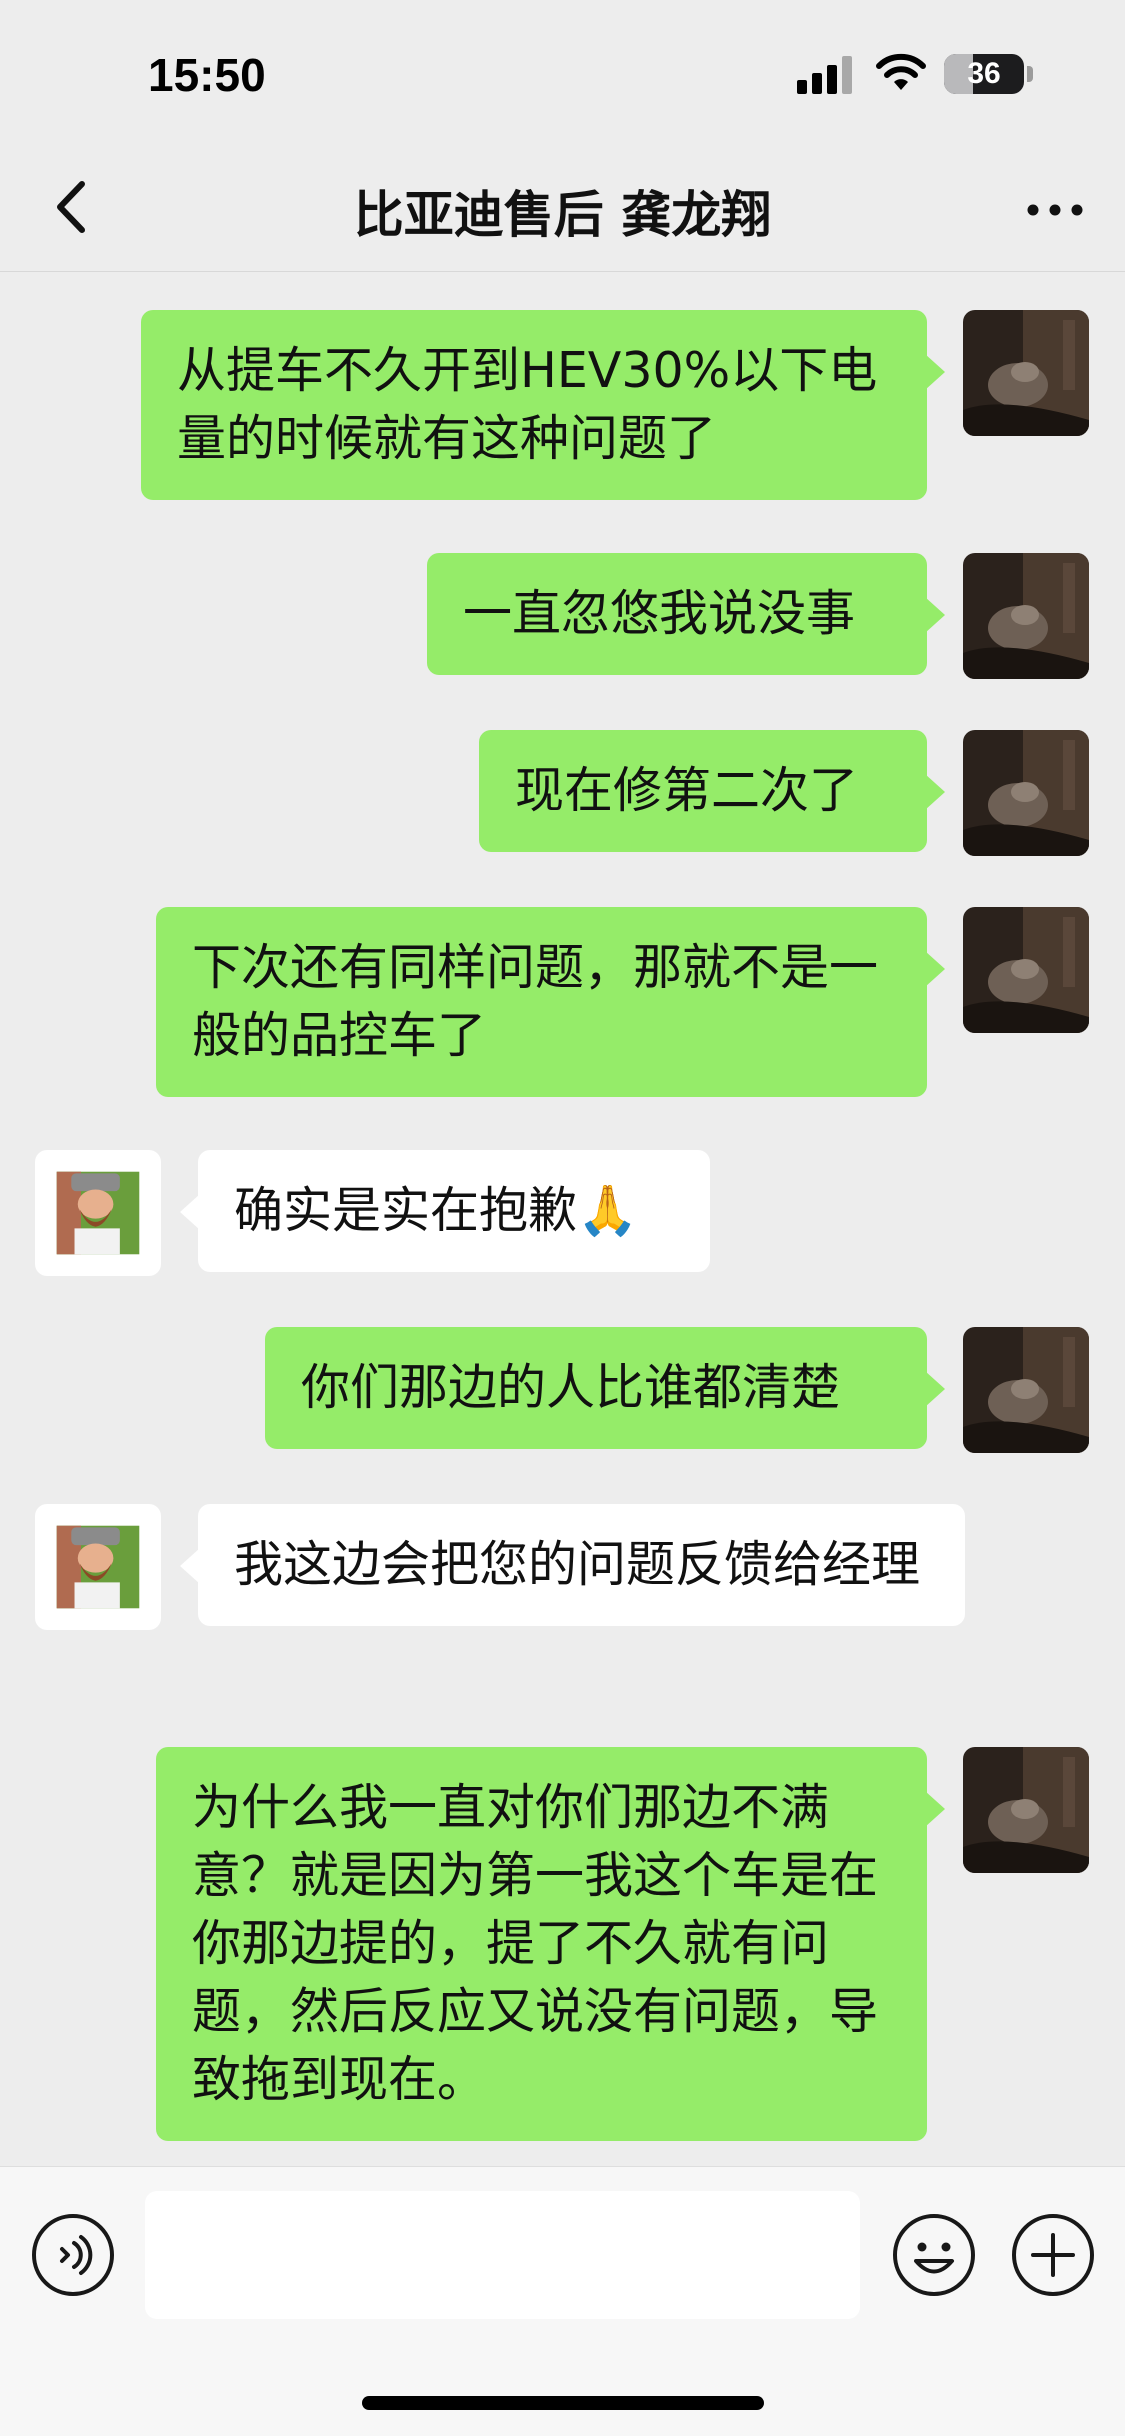 The height and width of the screenshot is (2436, 1125). Describe the element at coordinates (562, 215) in the screenshot. I see `chat-title: 比亚迪售后 龚龙翔` at that location.